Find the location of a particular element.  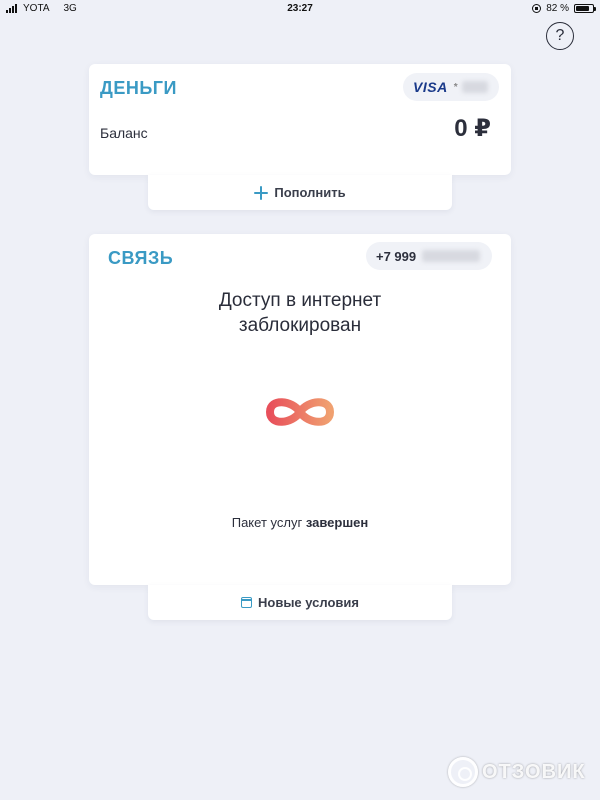

watermark-text: ОТЗОВИК is located at coordinates (534, 771).